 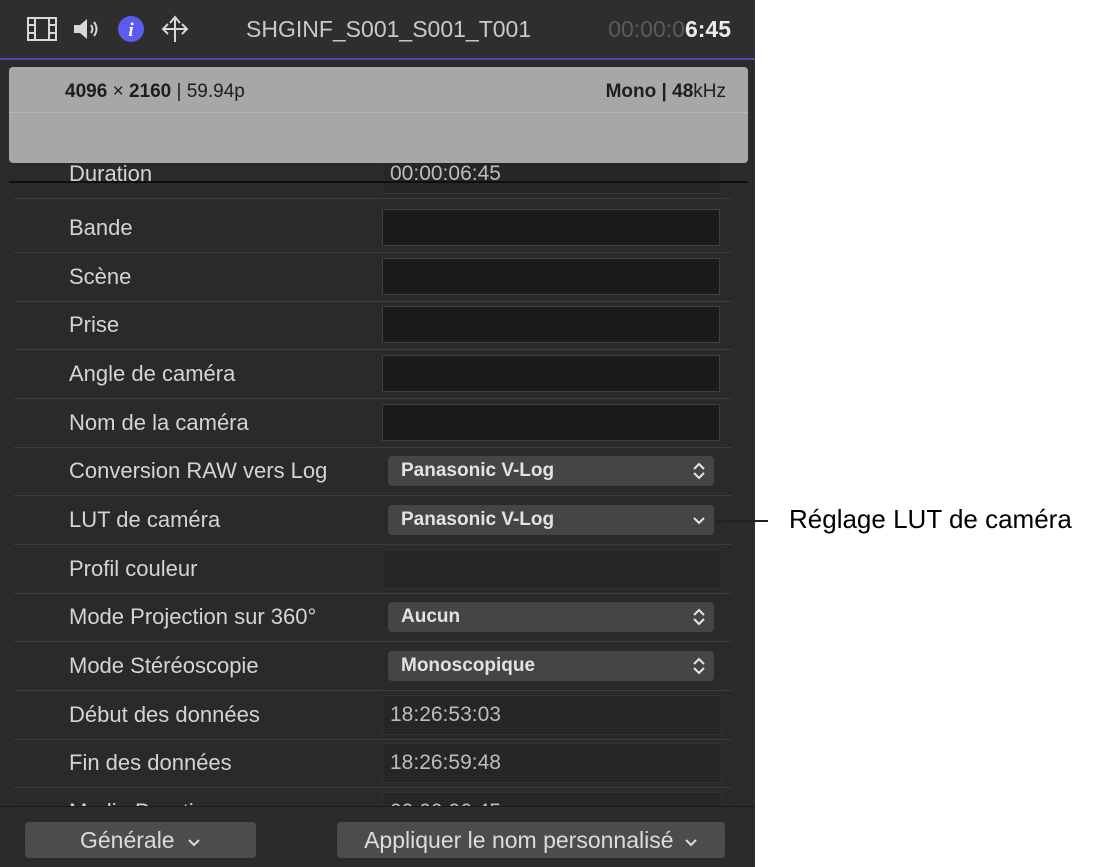 What do you see at coordinates (669, 29) in the screenshot?
I see `clip-timecode: 00:00:06:45` at bounding box center [669, 29].